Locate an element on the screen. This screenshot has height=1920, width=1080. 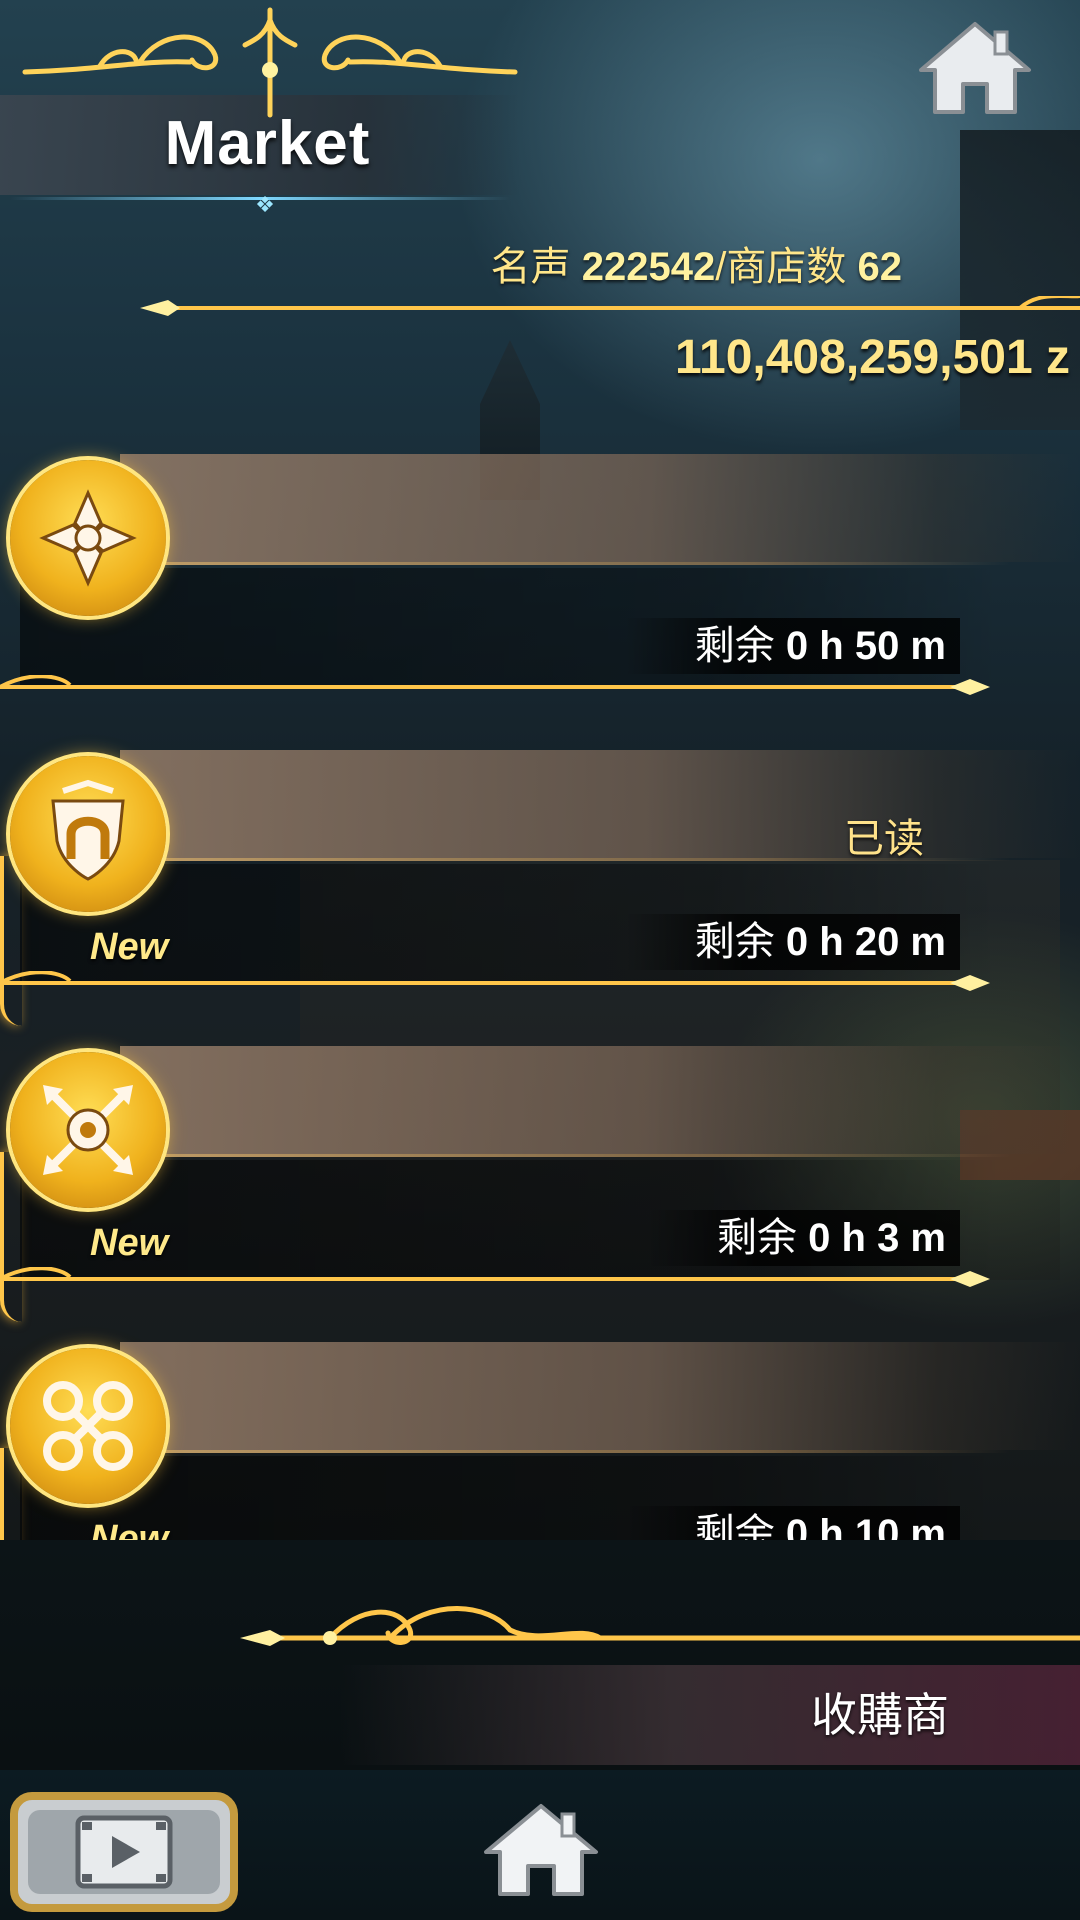
remaining-time: 剩余 0 h 10 m is located at coordinates (792, 1523).